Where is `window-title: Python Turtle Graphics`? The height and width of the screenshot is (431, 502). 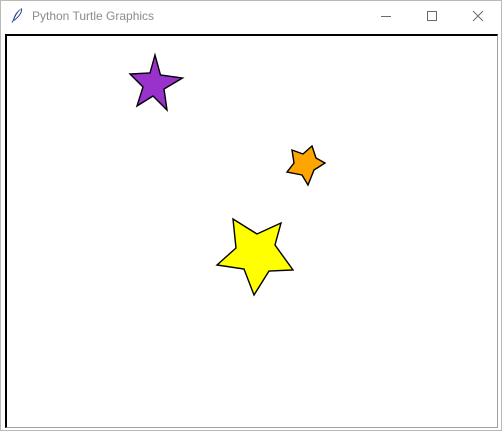
window-title: Python Turtle Graphics is located at coordinates (93, 16).